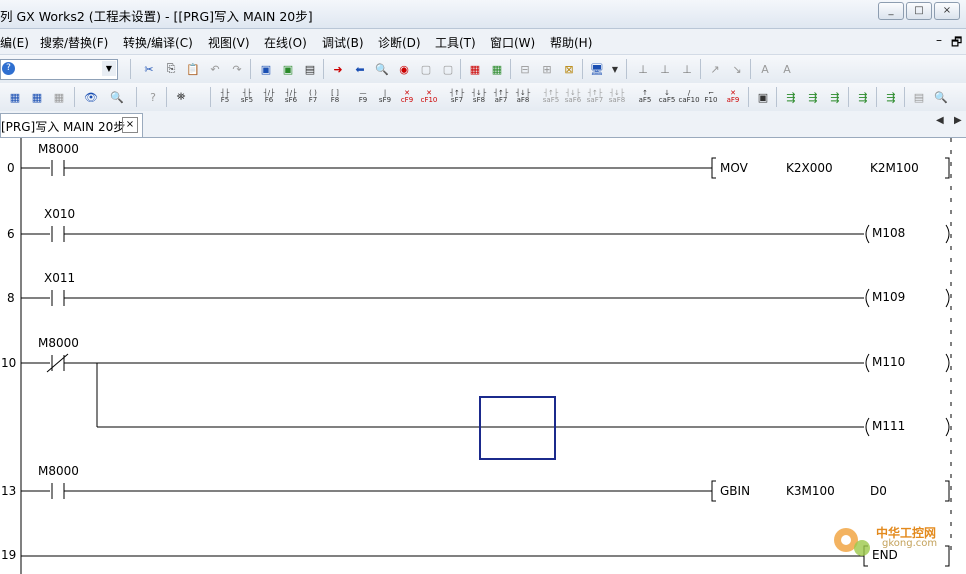 This screenshot has height=574, width=966. Describe the element at coordinates (181, 97) in the screenshot. I see `binoculars-icon: ⛯` at that location.